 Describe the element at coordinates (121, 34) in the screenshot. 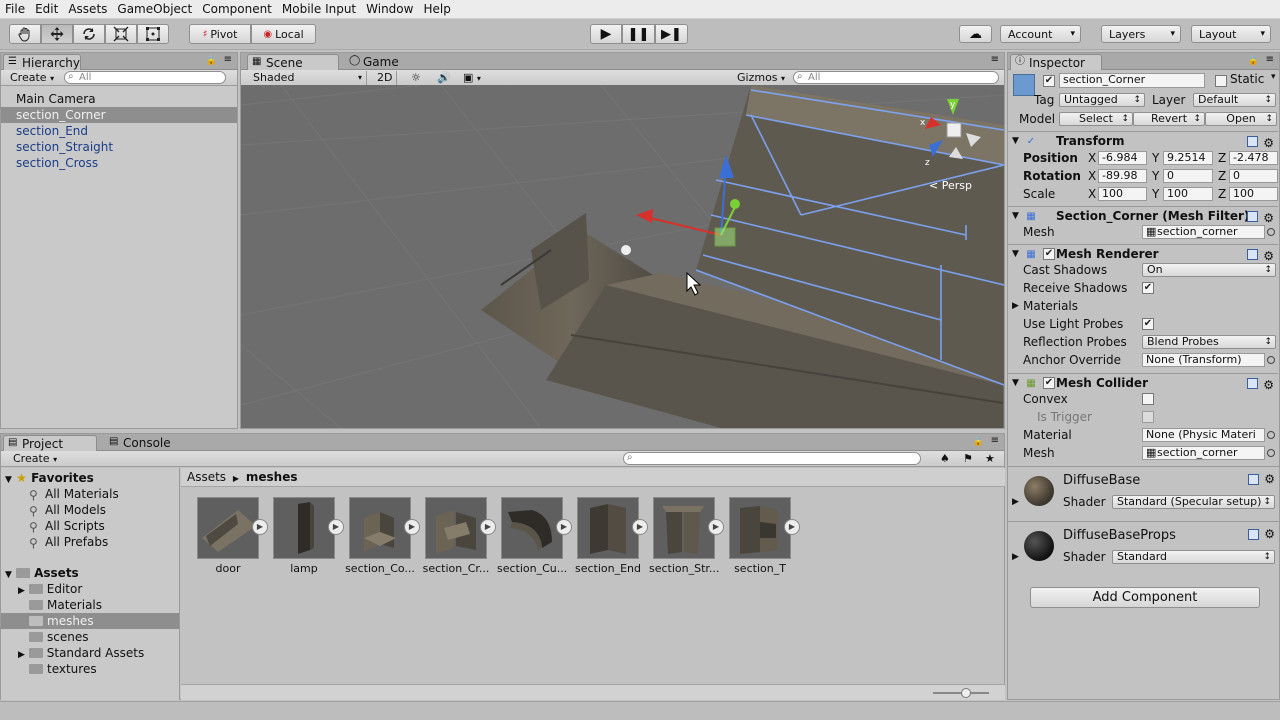

I see `scale-tool-button` at that location.